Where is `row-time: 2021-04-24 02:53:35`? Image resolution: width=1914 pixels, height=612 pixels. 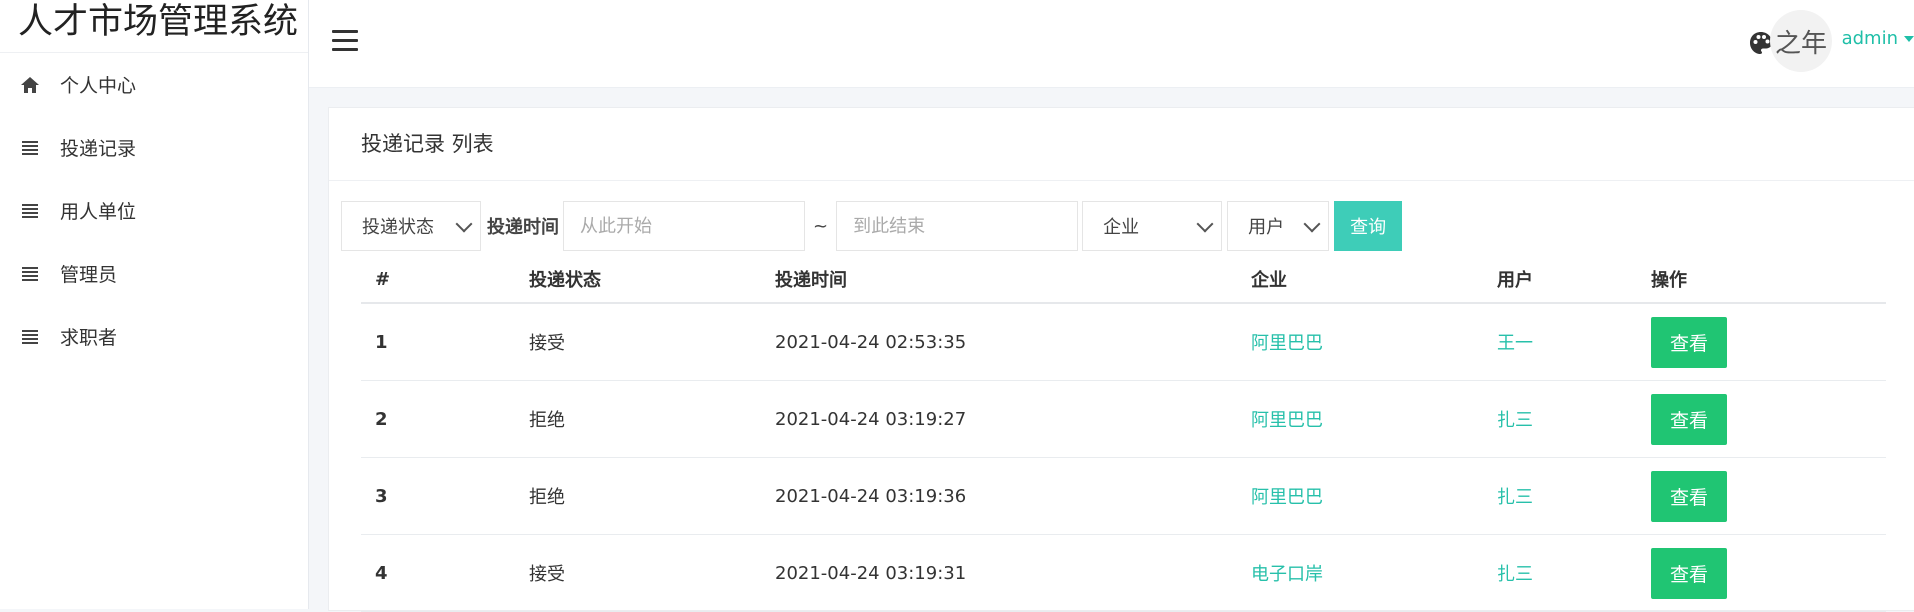 row-time: 2021-04-24 02:53:35 is located at coordinates (999, 342).